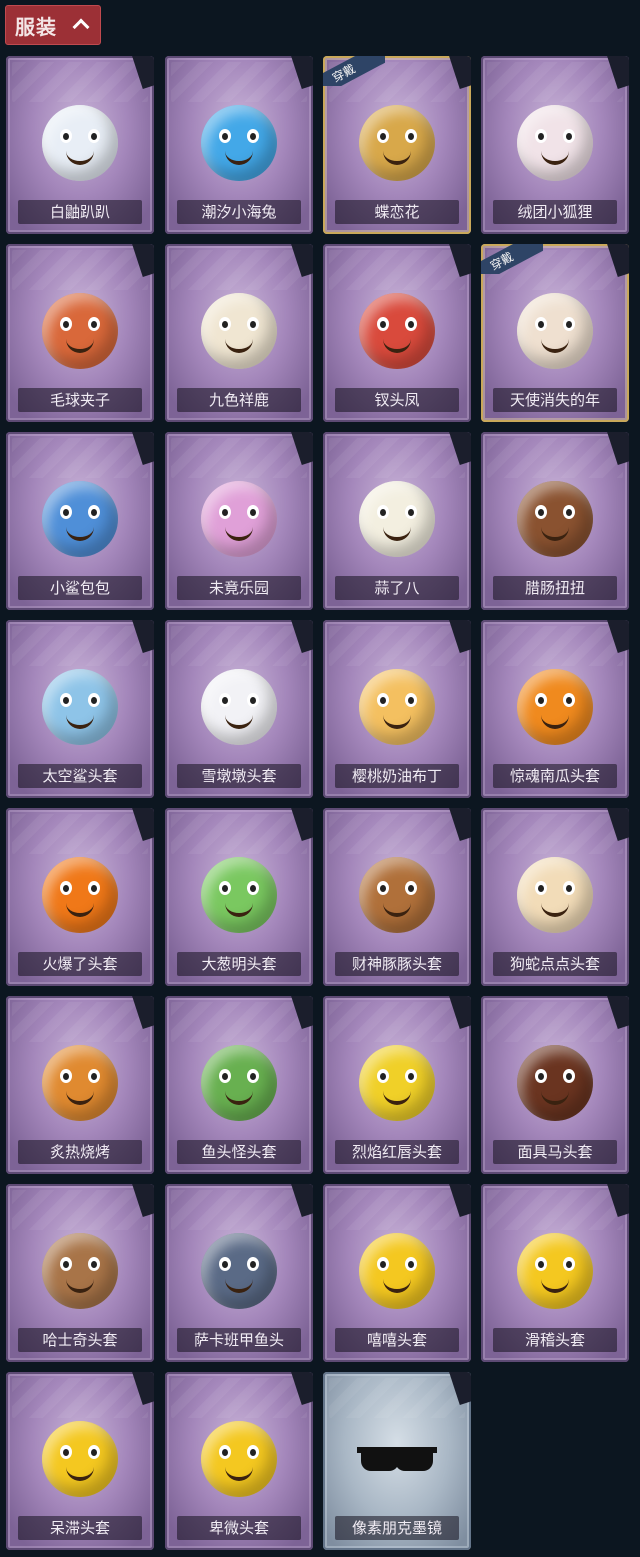 The width and height of the screenshot is (640, 1557). I want to click on tab-clothing-label: 服装, so click(36, 26).